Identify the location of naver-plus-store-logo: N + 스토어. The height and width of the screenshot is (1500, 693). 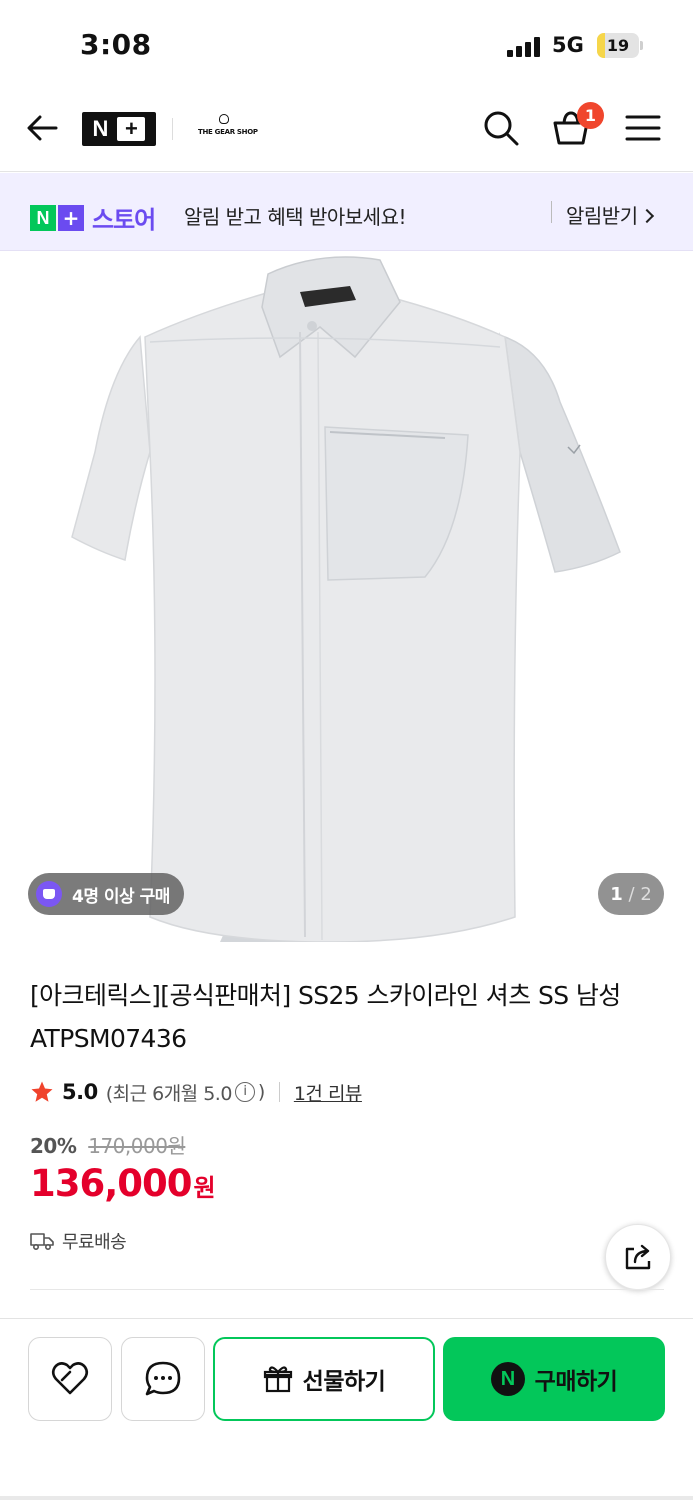
(93, 217).